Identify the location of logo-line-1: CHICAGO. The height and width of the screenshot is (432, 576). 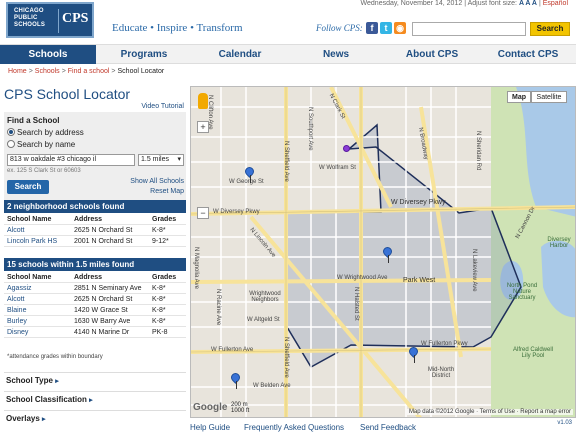
(29, 11).